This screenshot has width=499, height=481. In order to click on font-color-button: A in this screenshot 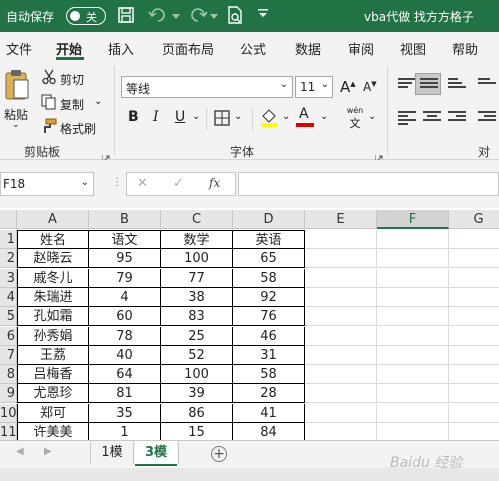, I will do `click(306, 117)`.